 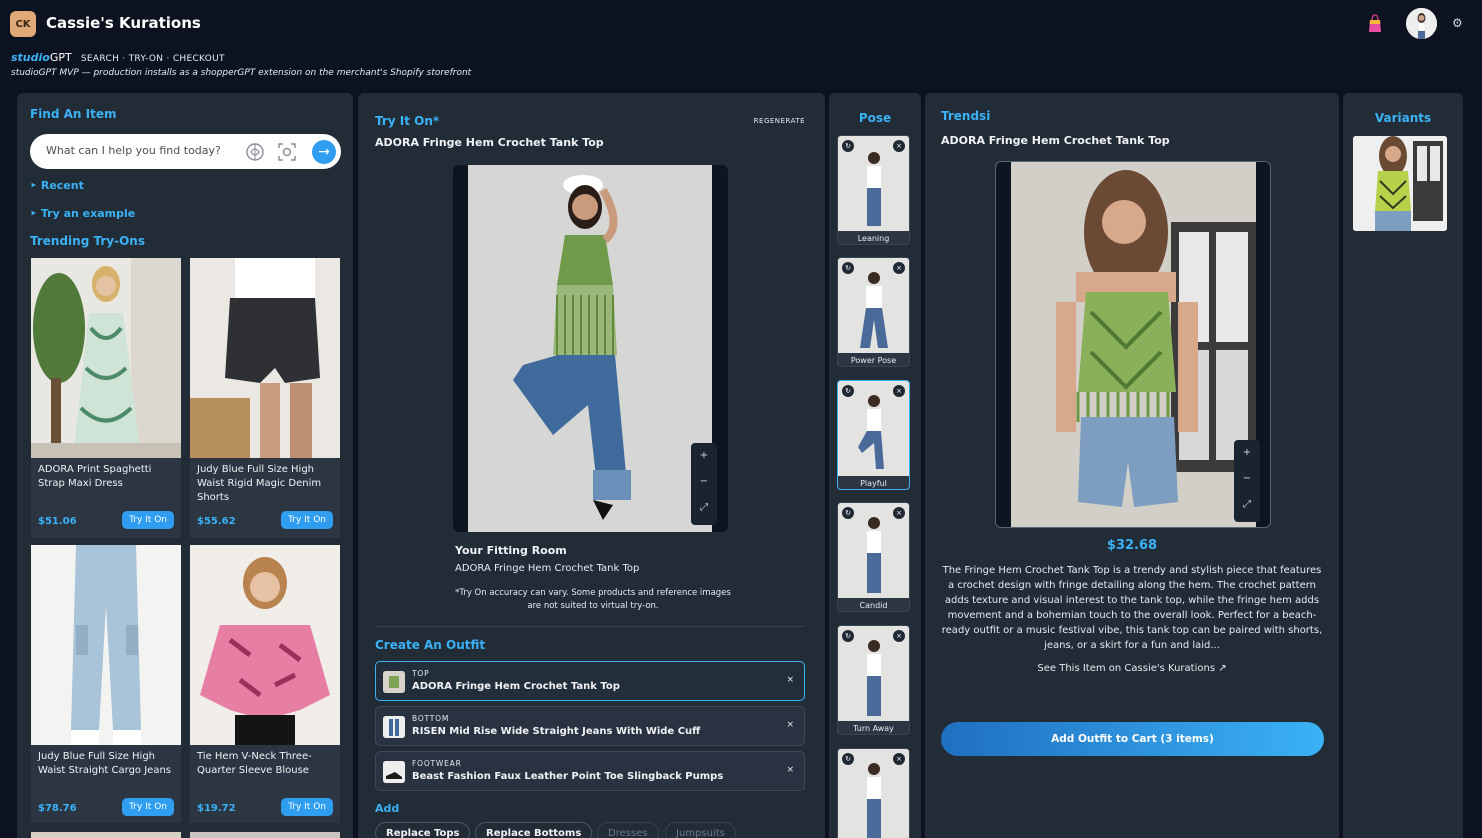 What do you see at coordinates (73, 114) in the screenshot?
I see `find-title: Find An Item` at bounding box center [73, 114].